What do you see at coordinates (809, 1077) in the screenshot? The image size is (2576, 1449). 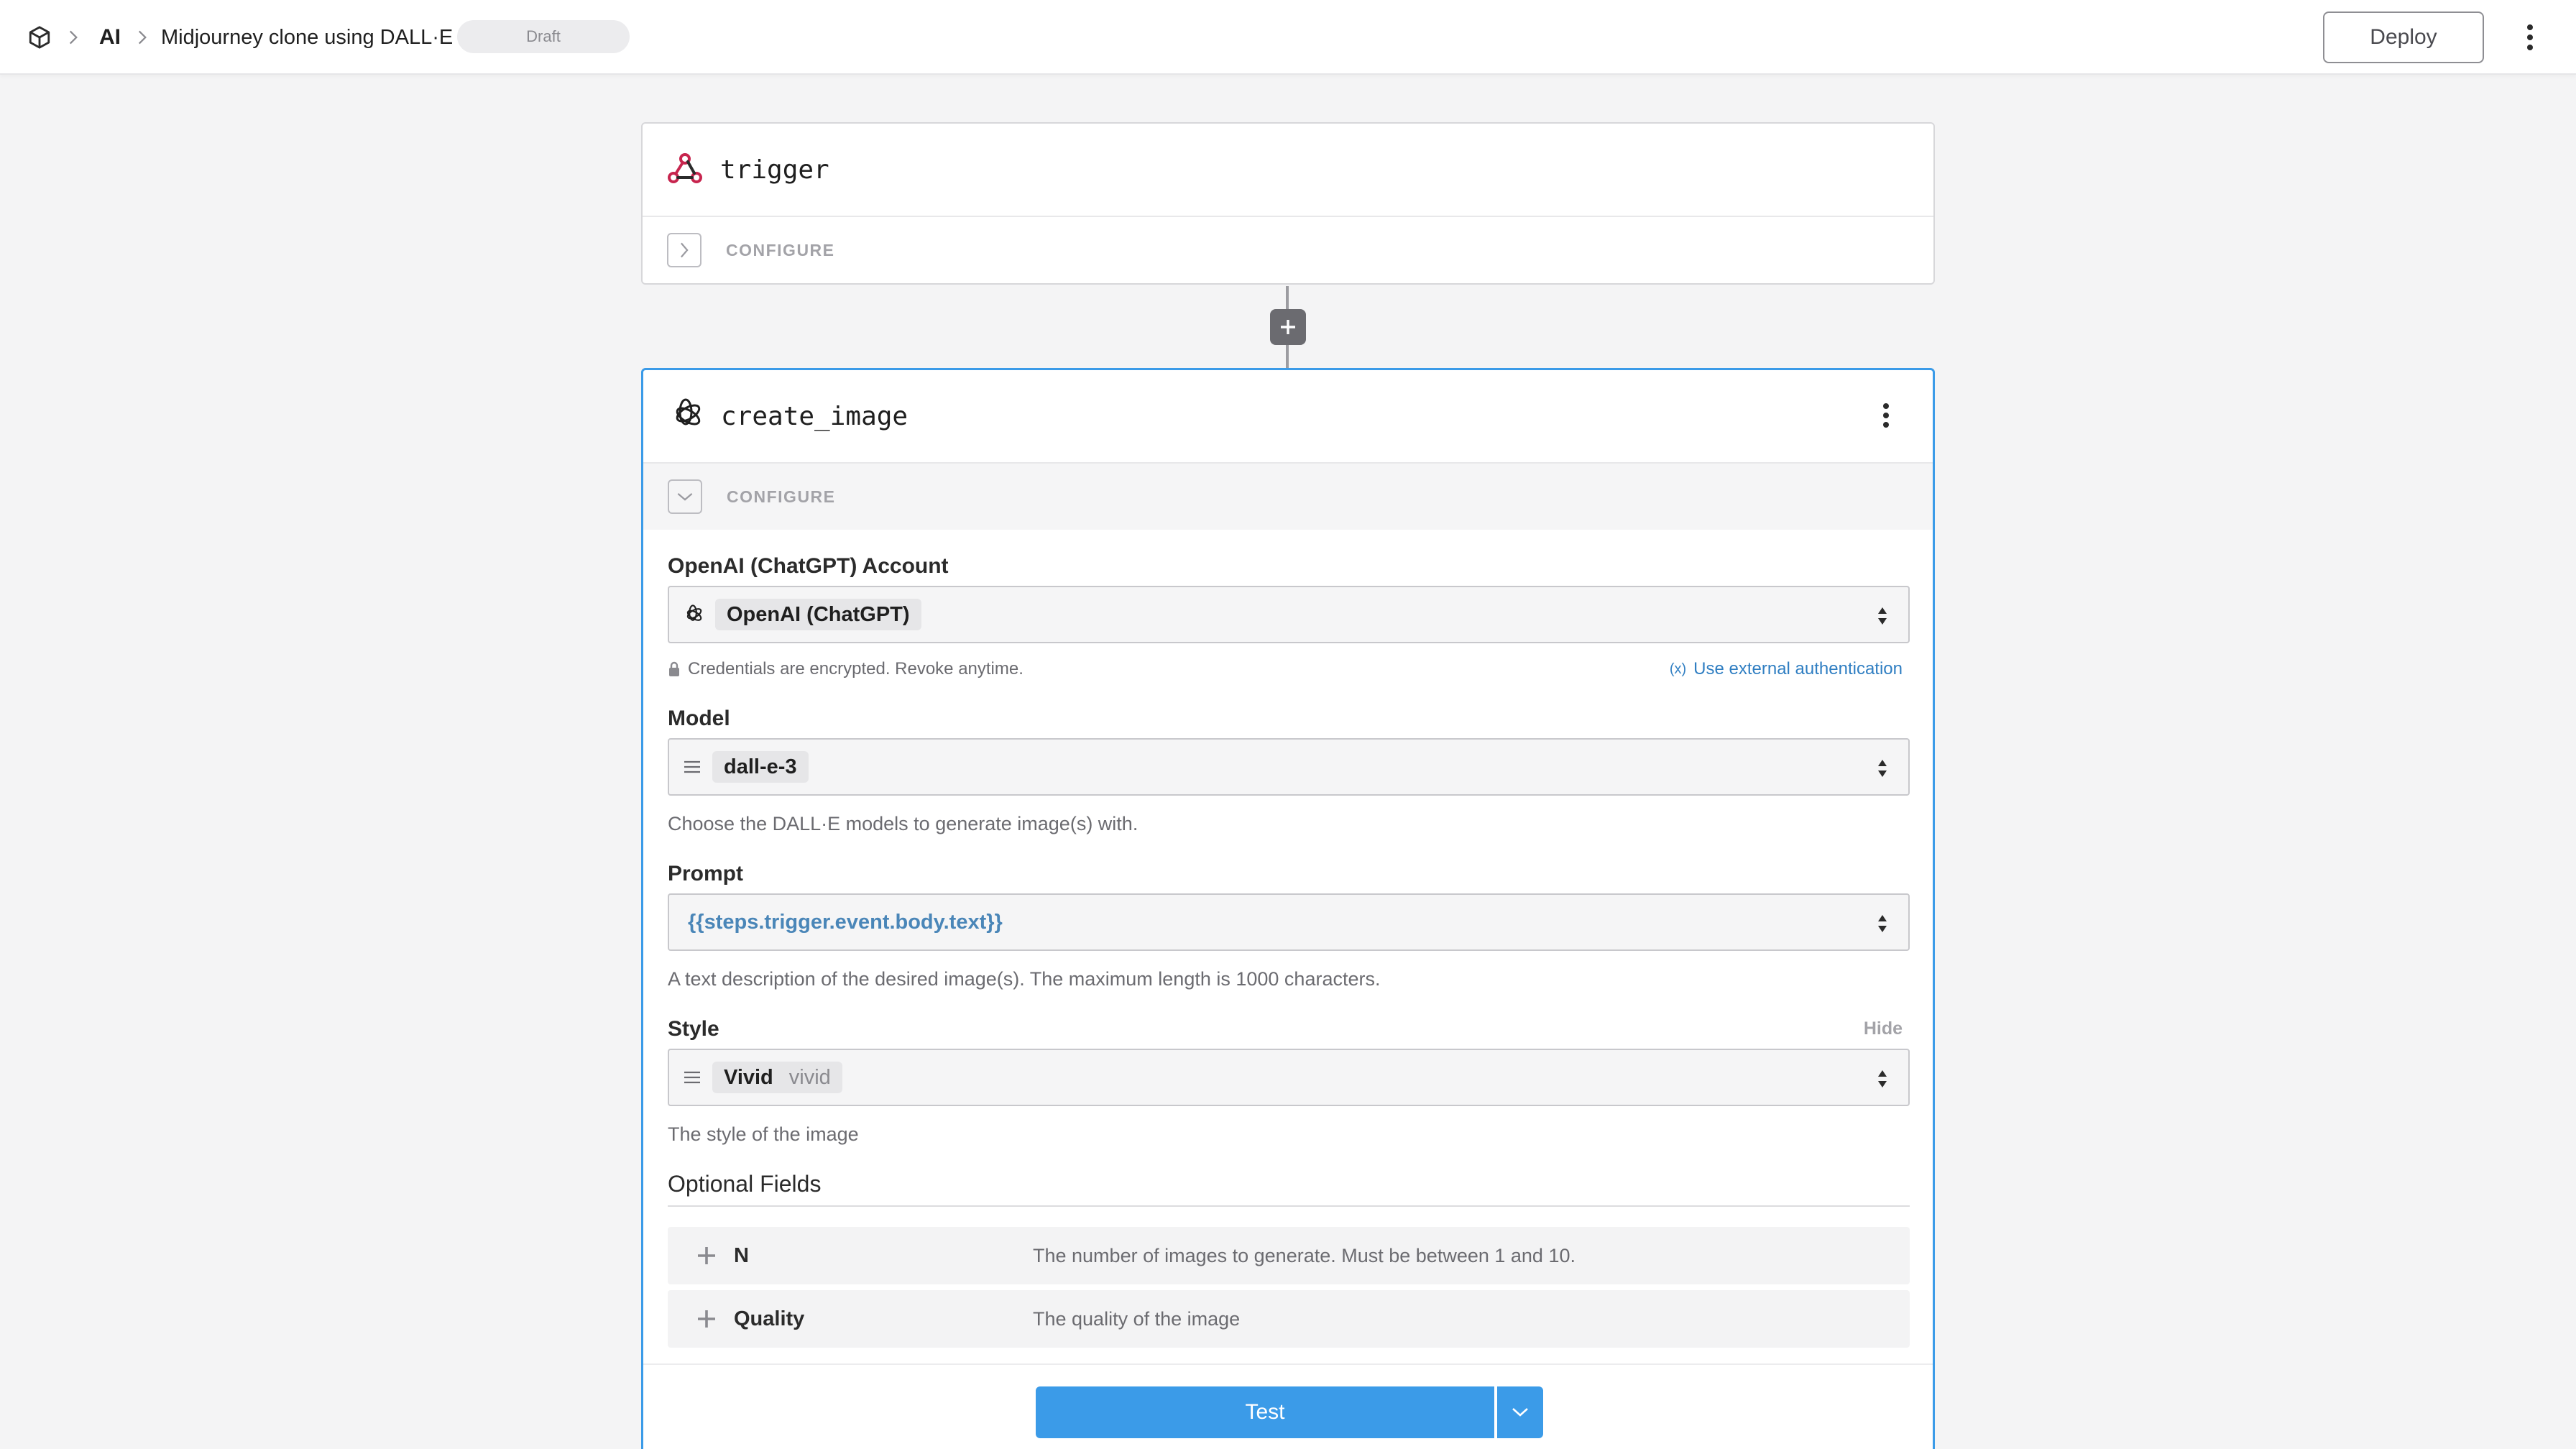 I see `style-value-key: vivid` at bounding box center [809, 1077].